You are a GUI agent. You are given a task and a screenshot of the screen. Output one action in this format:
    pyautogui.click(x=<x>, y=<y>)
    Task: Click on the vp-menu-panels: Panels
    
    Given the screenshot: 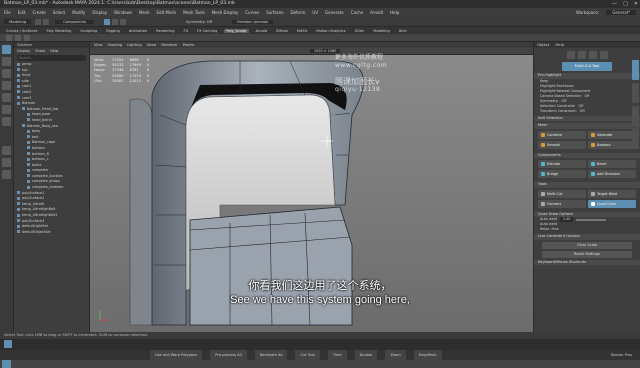 What is the action you would take?
    pyautogui.click(x=189, y=45)
    